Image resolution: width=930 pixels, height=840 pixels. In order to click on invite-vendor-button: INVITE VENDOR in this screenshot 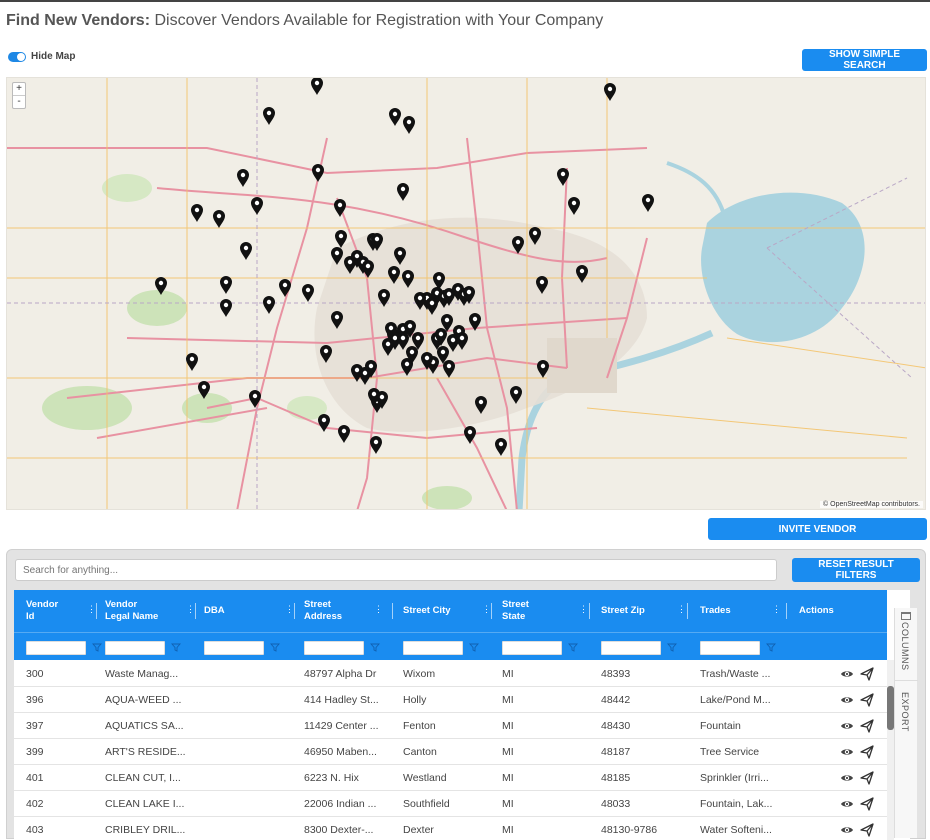, I will do `click(817, 529)`.